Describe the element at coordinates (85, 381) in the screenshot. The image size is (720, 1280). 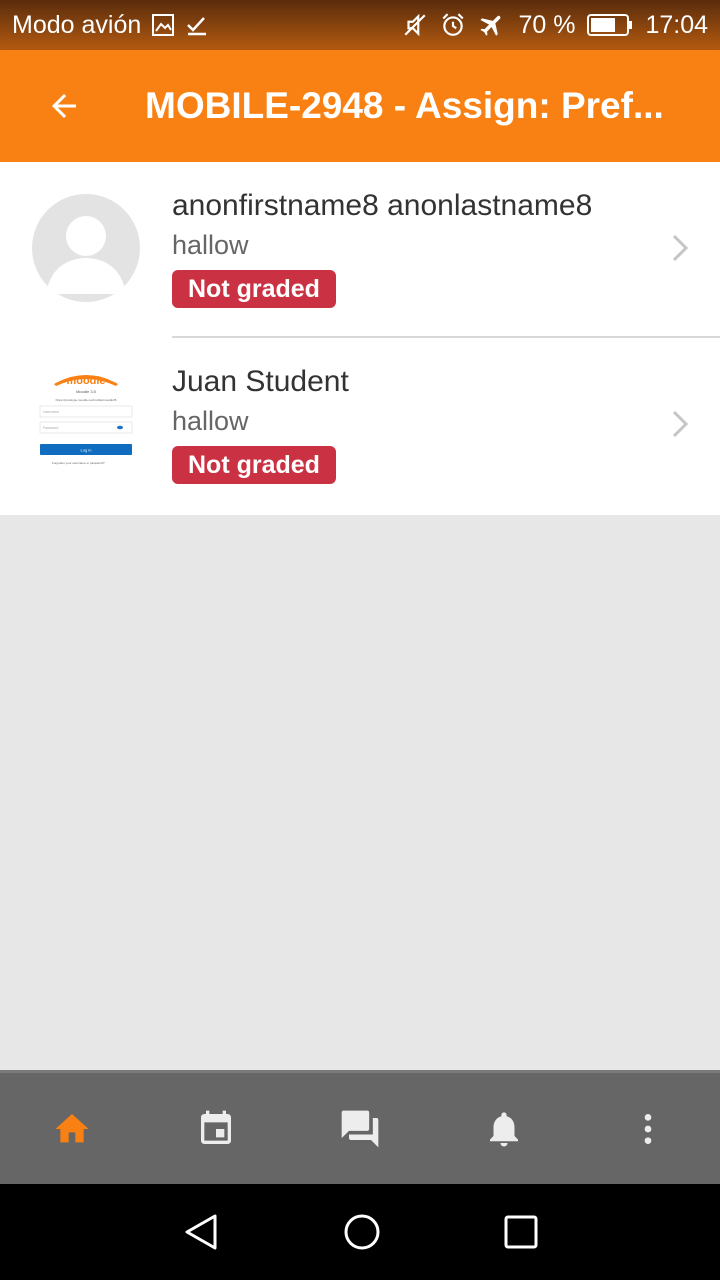
I see `svg-text: moodle` at that location.